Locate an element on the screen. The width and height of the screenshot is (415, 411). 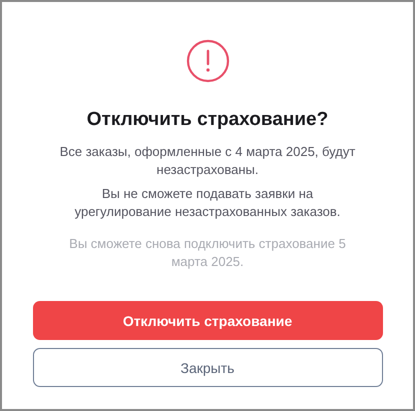
message-text: Все заказы, оформленные с 4 марта 2025, будут незастрахованы. is located at coordinates (207, 161).